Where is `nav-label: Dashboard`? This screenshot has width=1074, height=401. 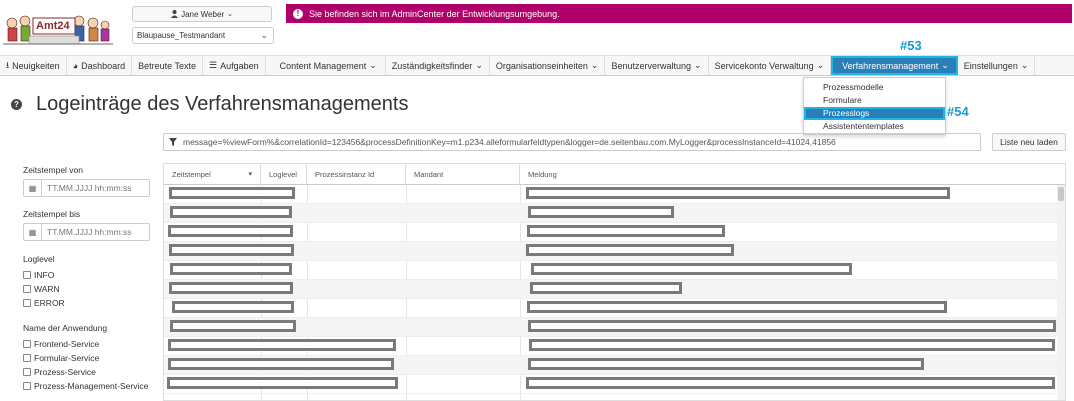 nav-label: Dashboard is located at coordinates (103, 65).